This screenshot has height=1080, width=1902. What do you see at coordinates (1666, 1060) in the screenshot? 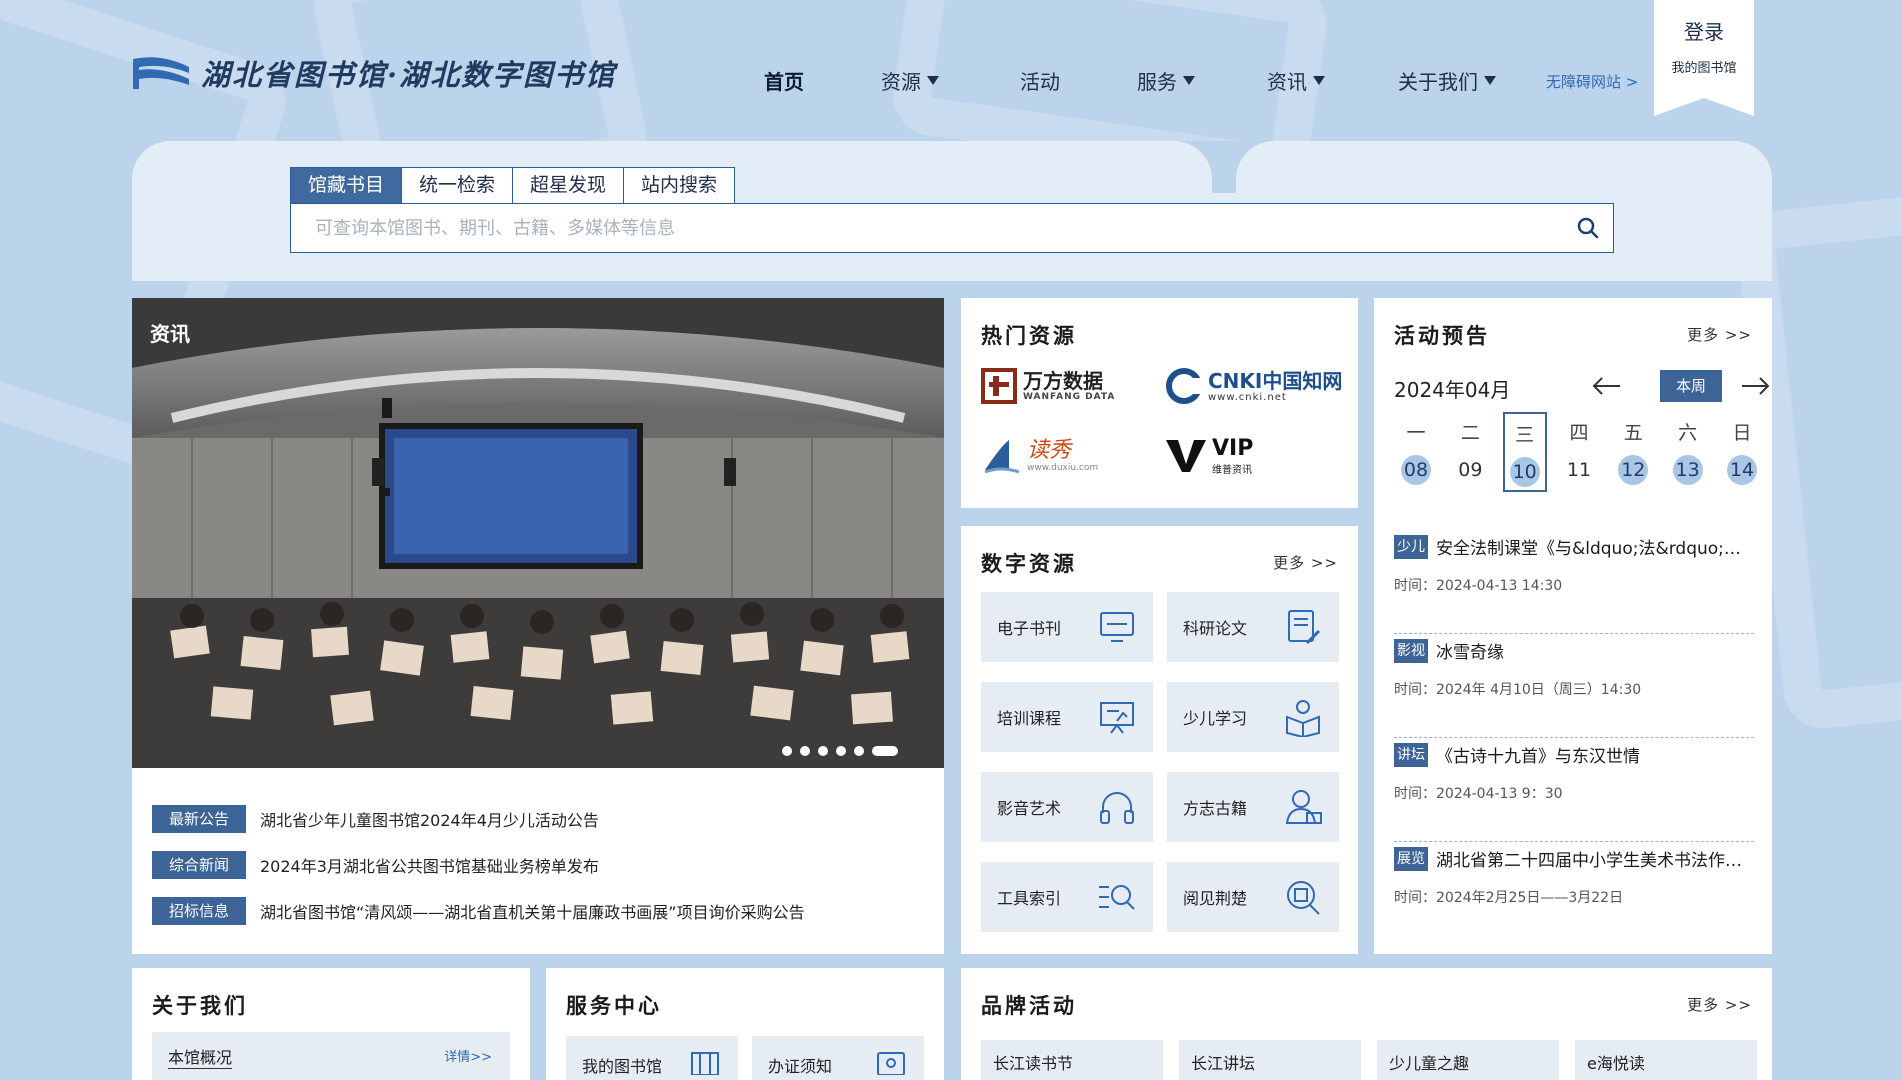
I see `brand-tile: e海悦读` at bounding box center [1666, 1060].